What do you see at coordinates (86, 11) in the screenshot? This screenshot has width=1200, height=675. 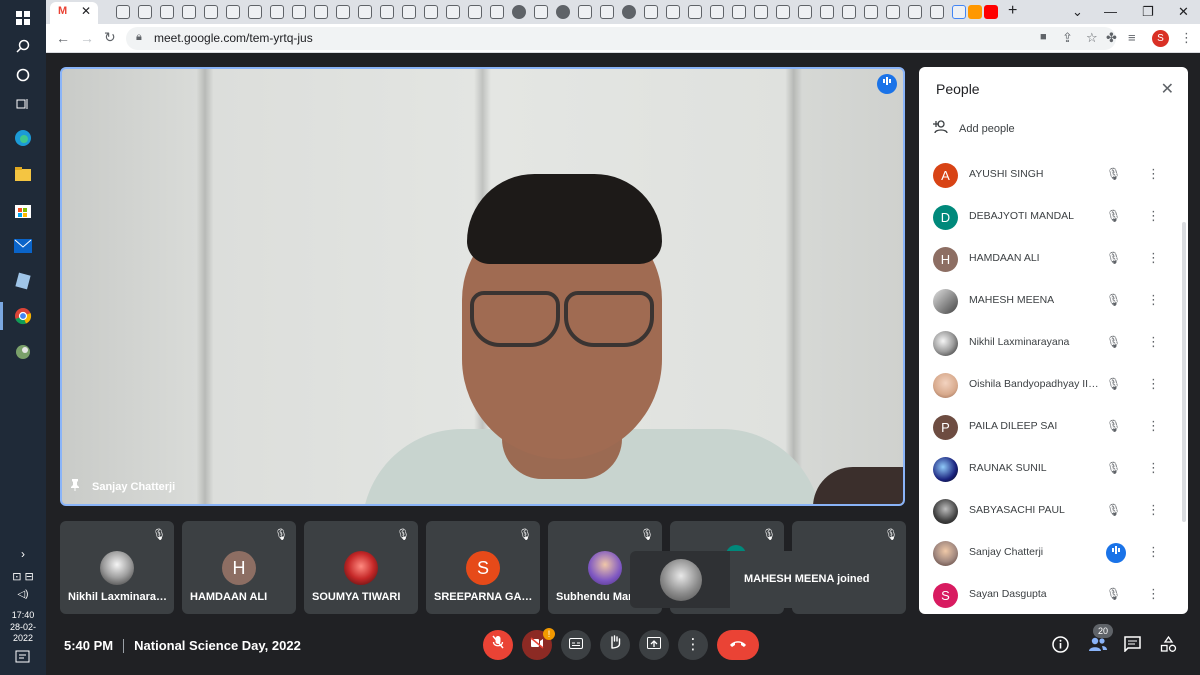 I see `close-tab-icon: ✕` at bounding box center [86, 11].